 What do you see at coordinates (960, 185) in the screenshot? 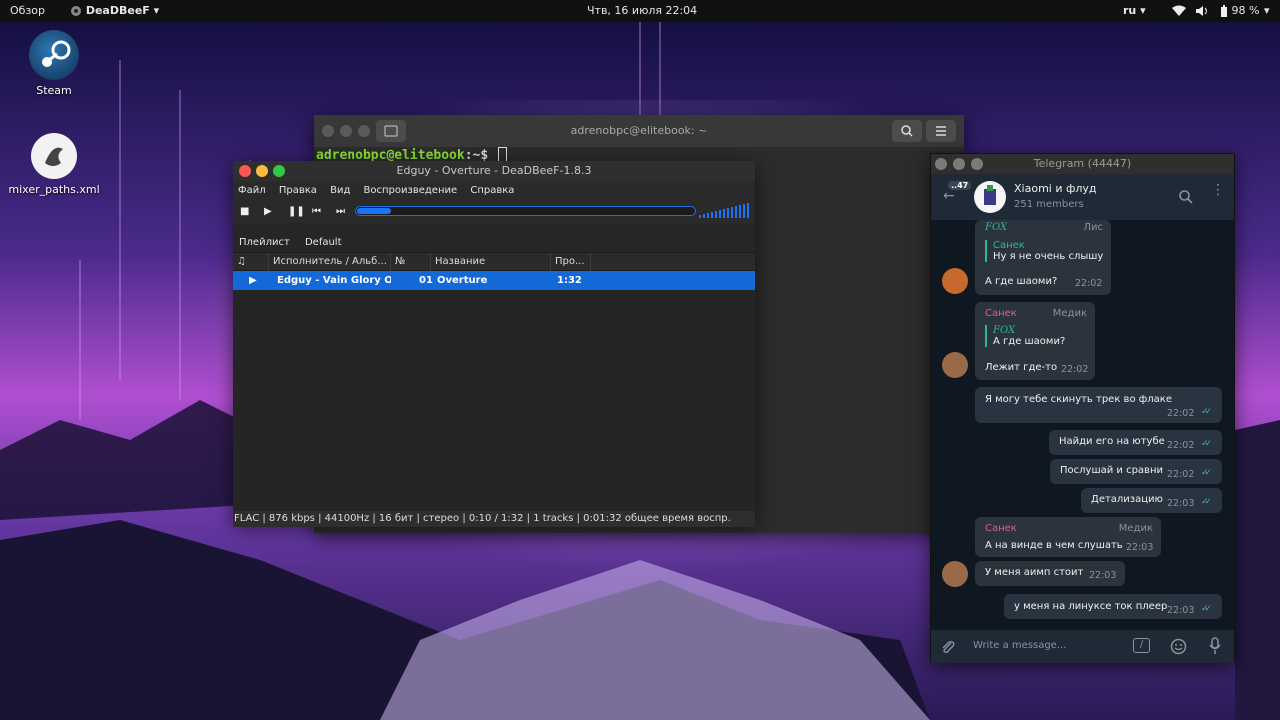
I see `unread-badge: ..47` at bounding box center [960, 185].